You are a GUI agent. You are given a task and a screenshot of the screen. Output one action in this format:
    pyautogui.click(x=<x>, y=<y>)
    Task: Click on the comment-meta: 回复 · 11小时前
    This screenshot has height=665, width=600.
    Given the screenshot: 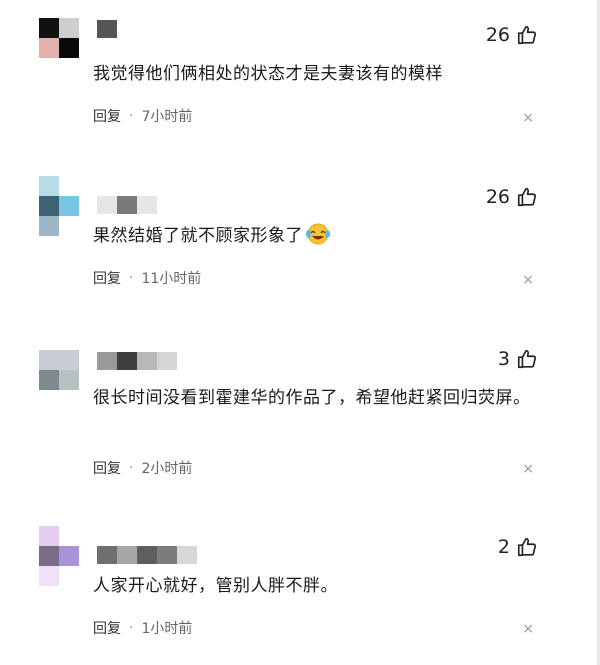 What is the action you would take?
    pyautogui.click(x=147, y=278)
    